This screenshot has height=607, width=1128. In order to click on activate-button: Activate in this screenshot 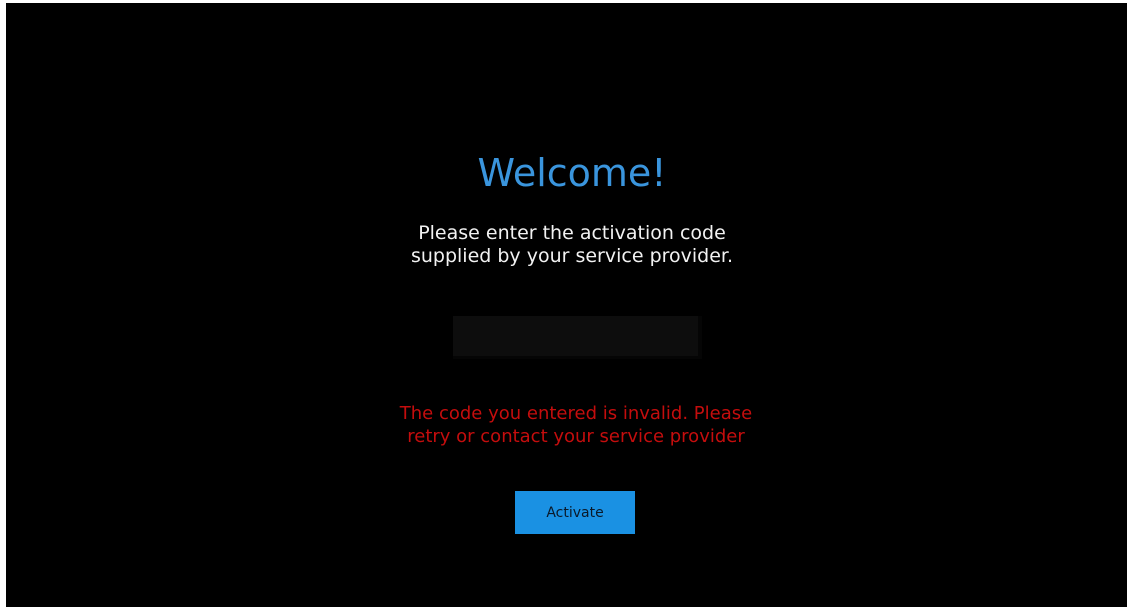, I will do `click(575, 512)`.